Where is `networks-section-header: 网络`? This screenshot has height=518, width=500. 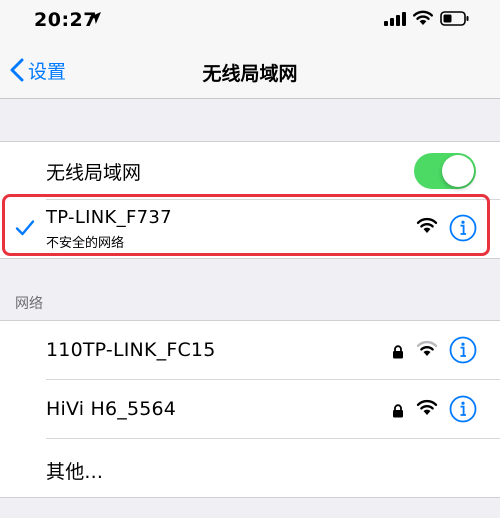 networks-section-header: 网络 is located at coordinates (29, 304).